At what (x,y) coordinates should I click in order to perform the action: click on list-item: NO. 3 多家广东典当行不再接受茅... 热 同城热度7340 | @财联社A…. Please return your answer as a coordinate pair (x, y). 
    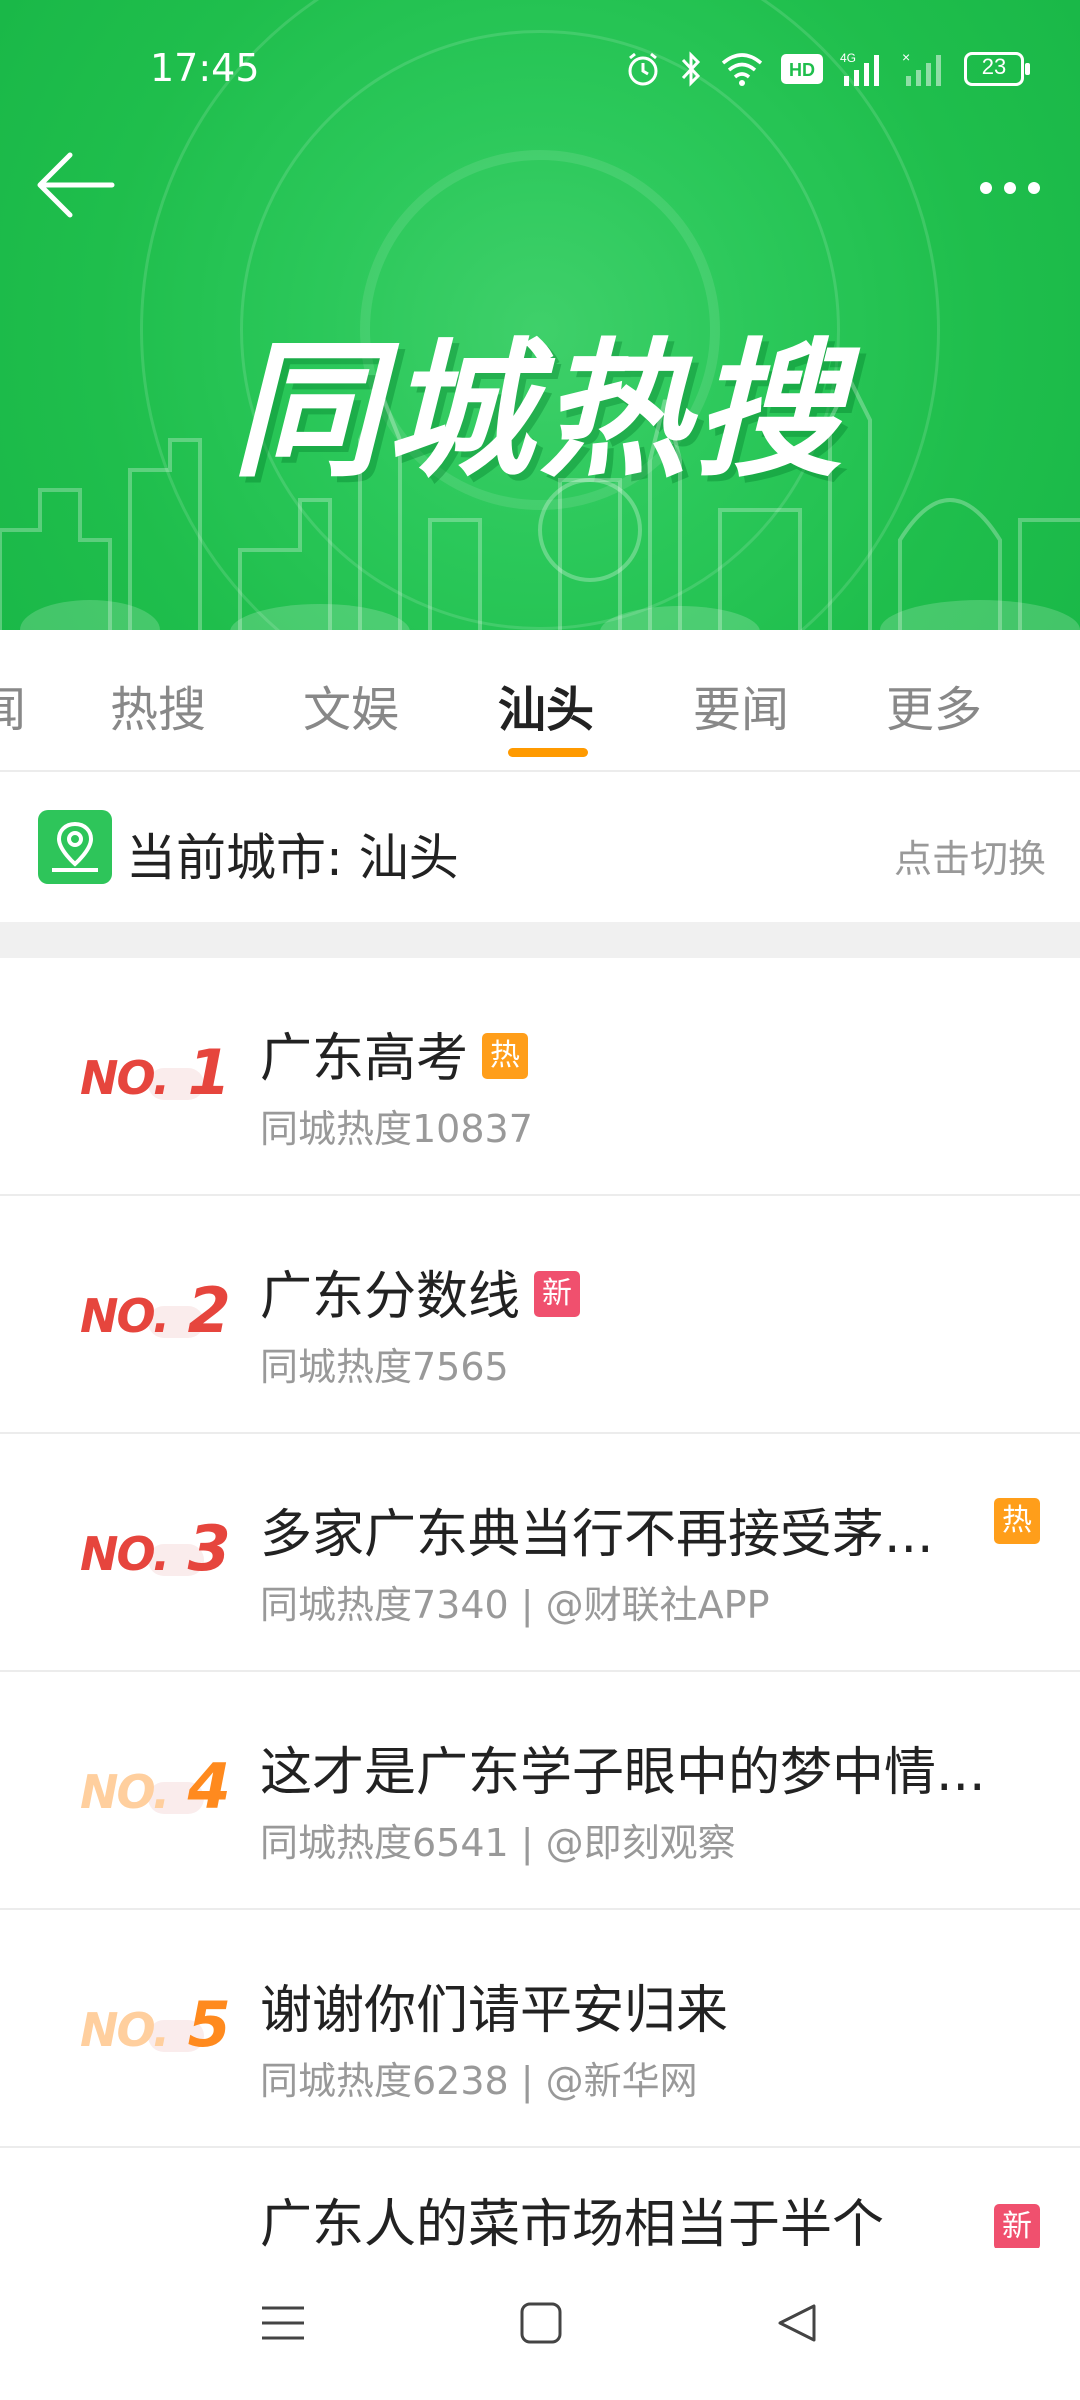
    Looking at the image, I should click on (540, 1553).